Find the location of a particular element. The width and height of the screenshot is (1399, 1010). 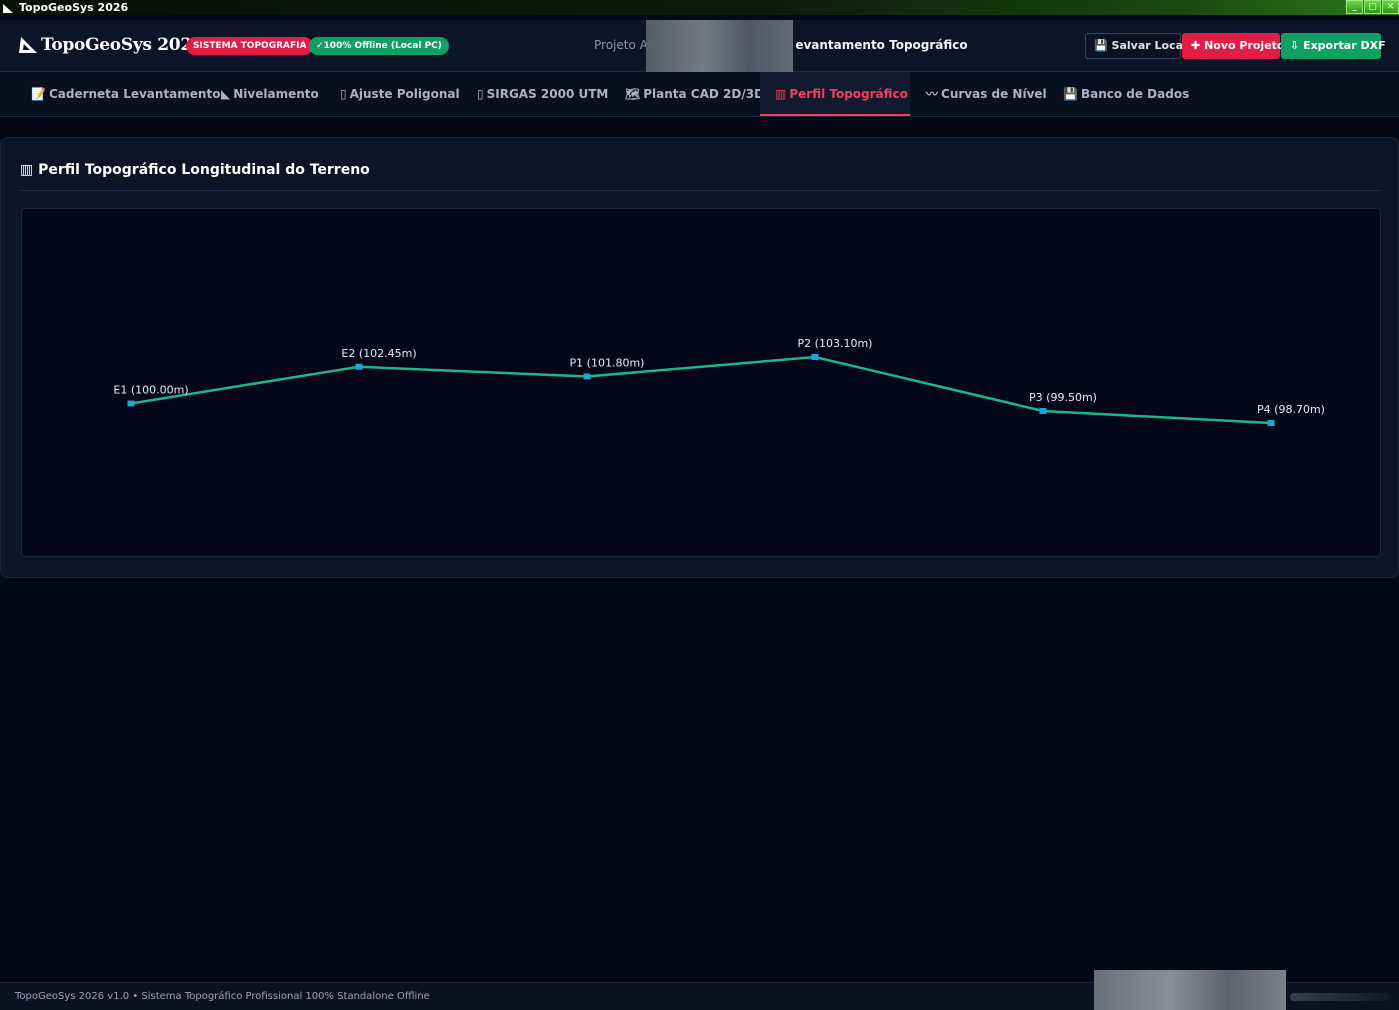

maximize-button: ▢ is located at coordinates (1372, 7).